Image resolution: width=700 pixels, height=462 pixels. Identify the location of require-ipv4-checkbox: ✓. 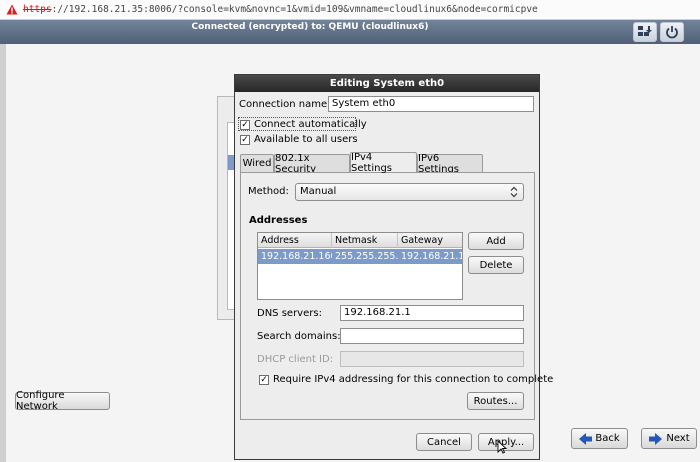
(264, 380).